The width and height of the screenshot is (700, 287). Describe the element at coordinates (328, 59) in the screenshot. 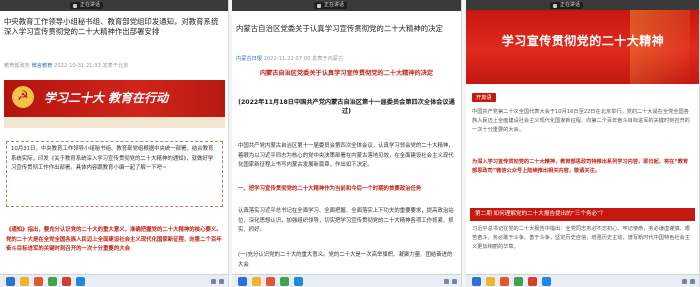

I see `article-location: 发表于内蒙古` at that location.